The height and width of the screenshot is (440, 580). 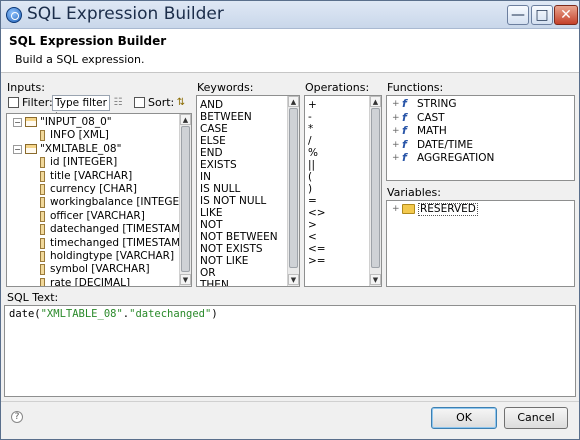 I want to click on keywords-item: END, so click(x=239, y=153).